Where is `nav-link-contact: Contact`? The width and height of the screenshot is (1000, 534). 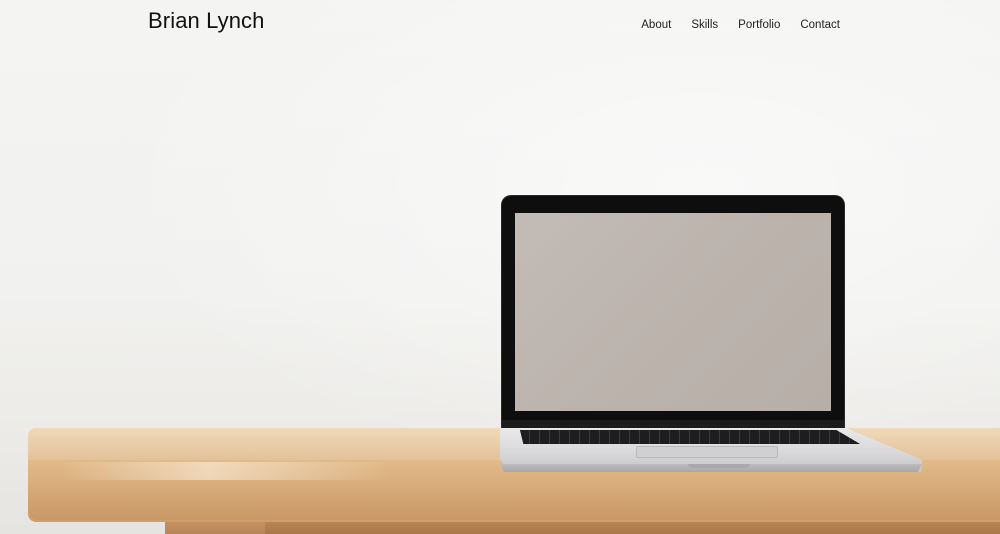
nav-link-contact: Contact is located at coordinates (820, 25).